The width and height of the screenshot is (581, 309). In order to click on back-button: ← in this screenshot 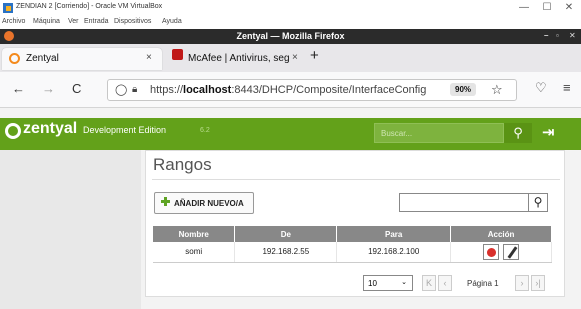, I will do `click(18, 88)`.